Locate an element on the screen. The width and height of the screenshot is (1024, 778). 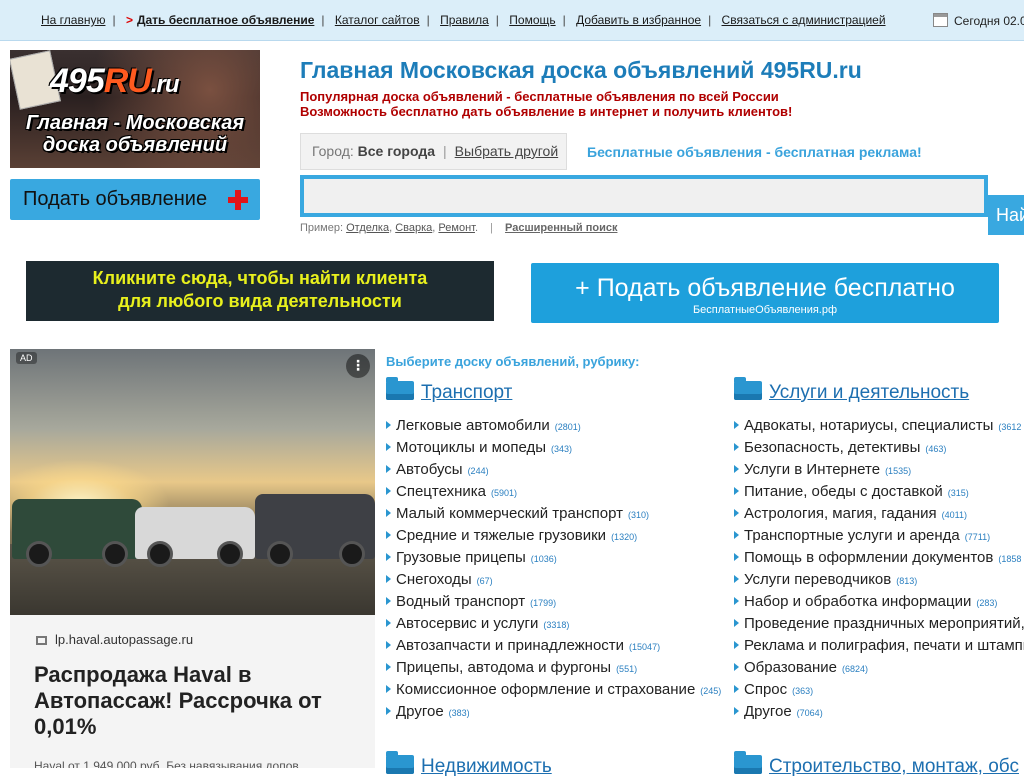
list-item: Адвокаты, нотариусы, специалисты (3612 is located at coordinates (879, 428).